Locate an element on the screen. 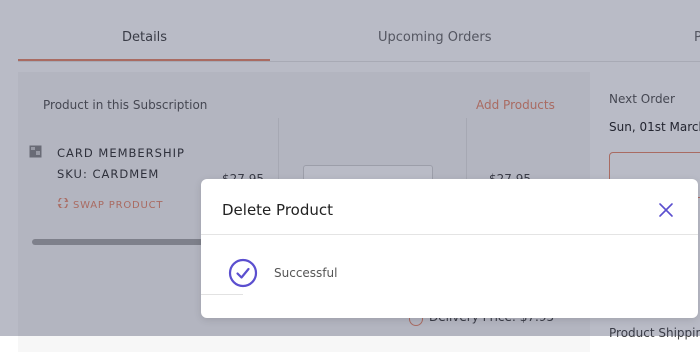  close-icon is located at coordinates (666, 210).